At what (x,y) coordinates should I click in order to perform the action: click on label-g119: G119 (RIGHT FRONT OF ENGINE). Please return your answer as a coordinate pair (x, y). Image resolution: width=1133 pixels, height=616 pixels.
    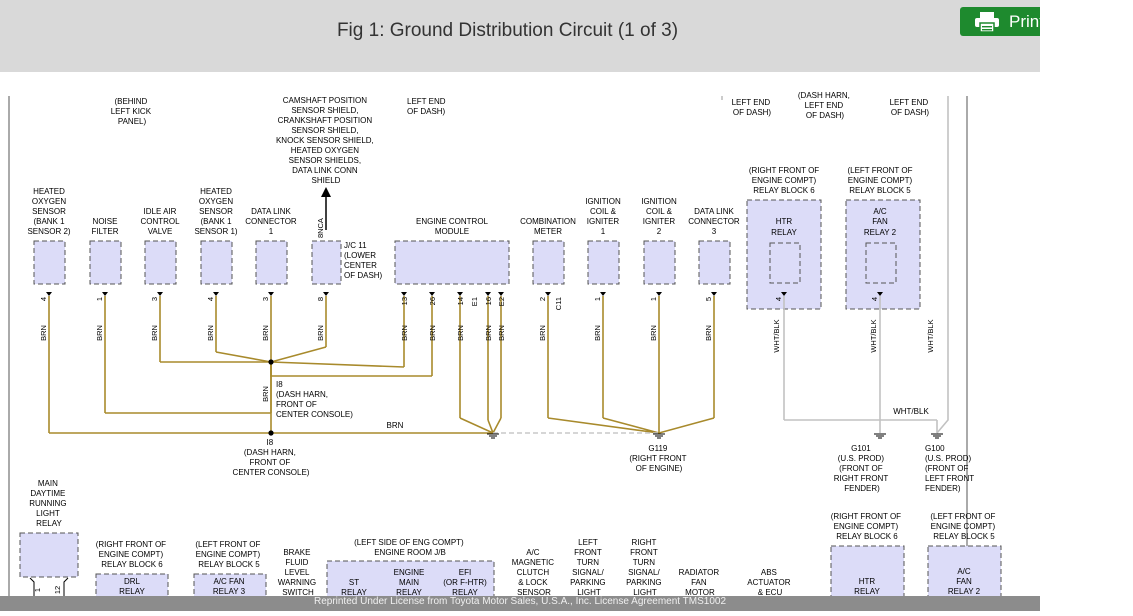
    Looking at the image, I should click on (658, 458).